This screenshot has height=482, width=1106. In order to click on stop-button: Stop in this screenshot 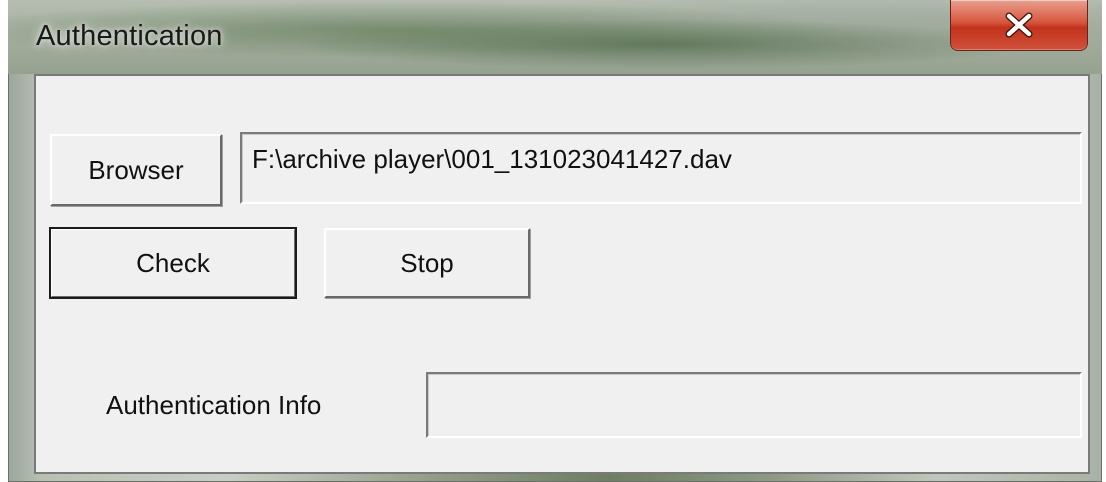, I will do `click(427, 263)`.